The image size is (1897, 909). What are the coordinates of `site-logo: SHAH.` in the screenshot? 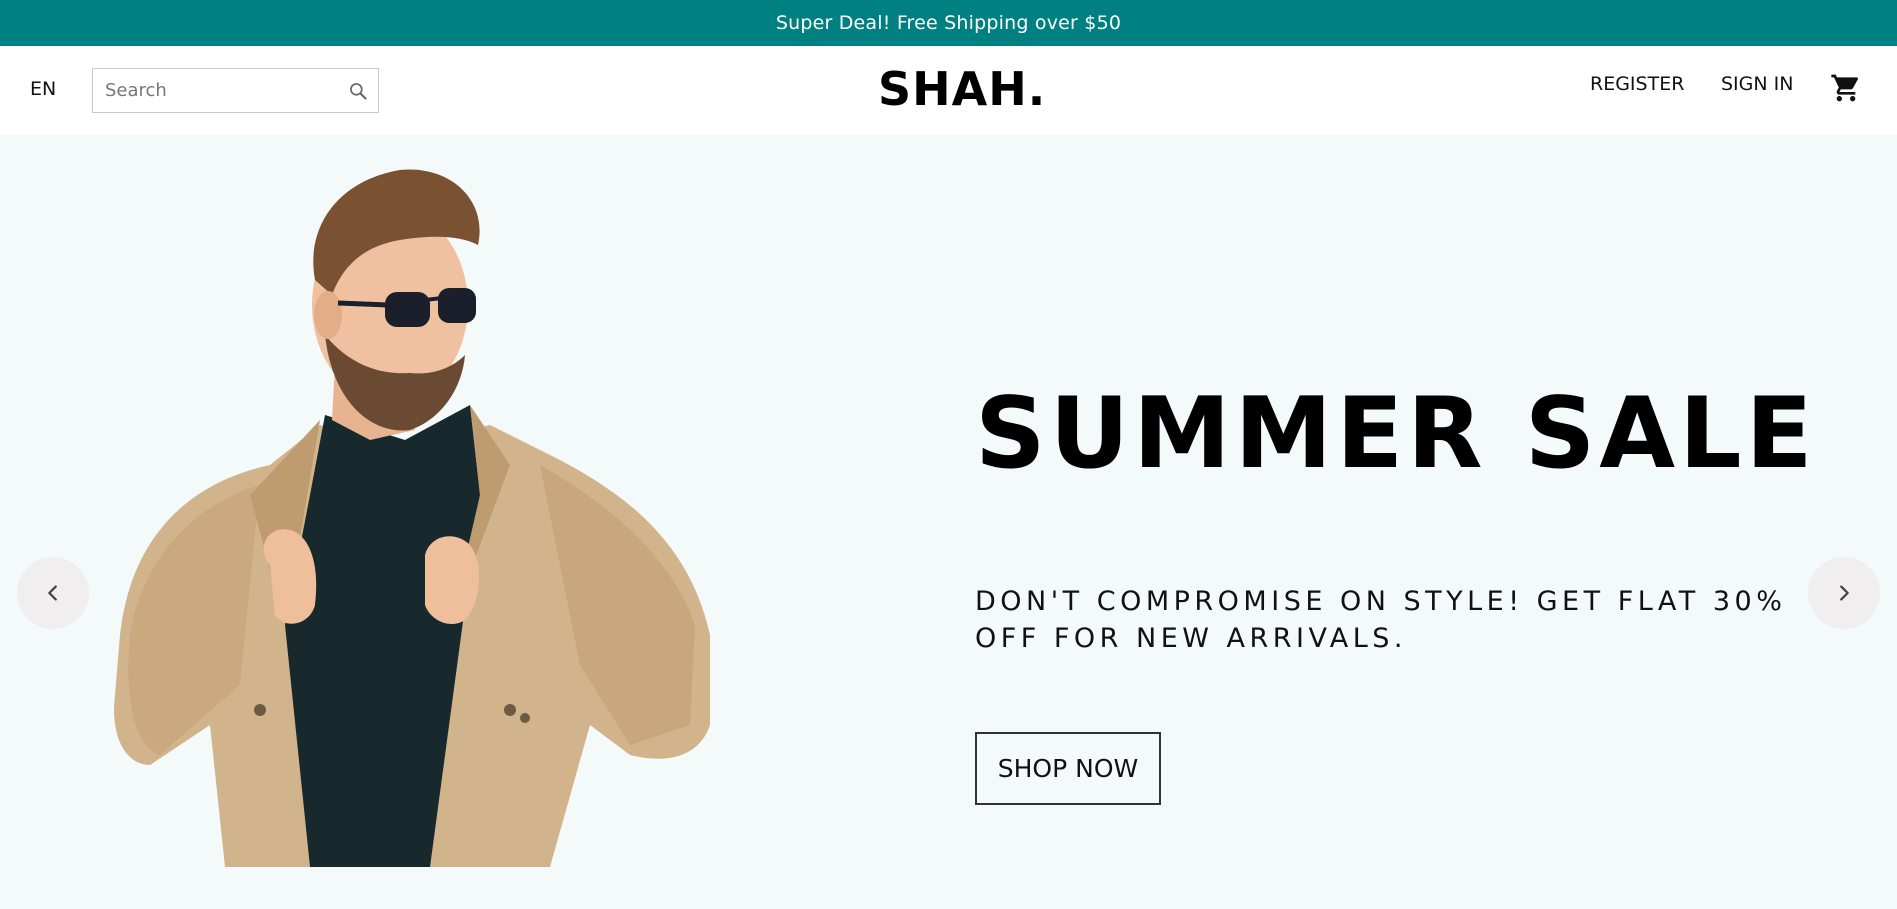 It's located at (962, 89).